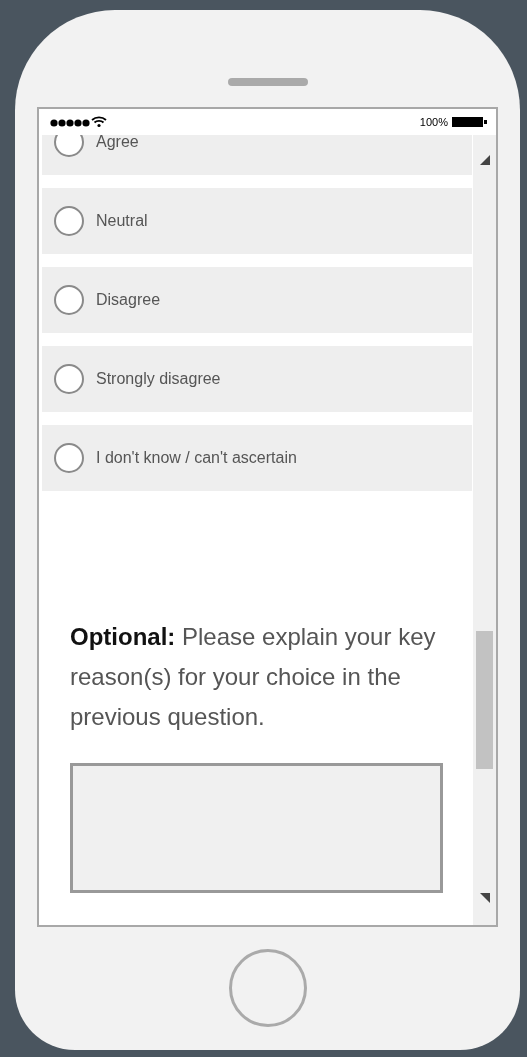  What do you see at coordinates (484, 160) in the screenshot?
I see `scroll-up-icon` at bounding box center [484, 160].